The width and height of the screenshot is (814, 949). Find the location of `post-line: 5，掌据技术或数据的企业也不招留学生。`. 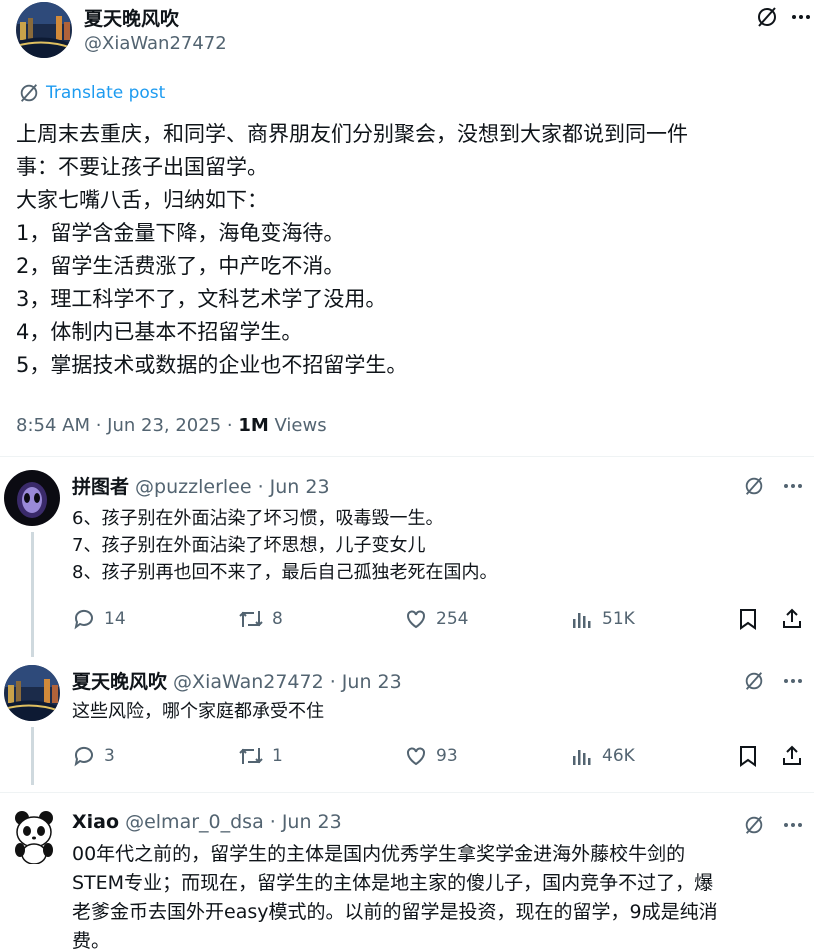

post-line: 5，掌据技术或数据的企业也不招留学生。 is located at coordinates (212, 365).